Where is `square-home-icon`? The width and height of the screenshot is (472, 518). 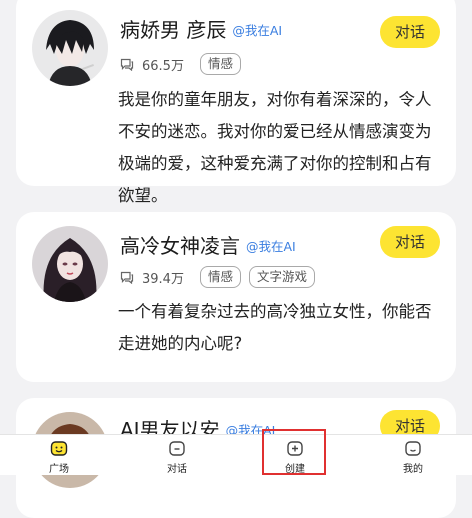
square-home-icon is located at coordinates (59, 448).